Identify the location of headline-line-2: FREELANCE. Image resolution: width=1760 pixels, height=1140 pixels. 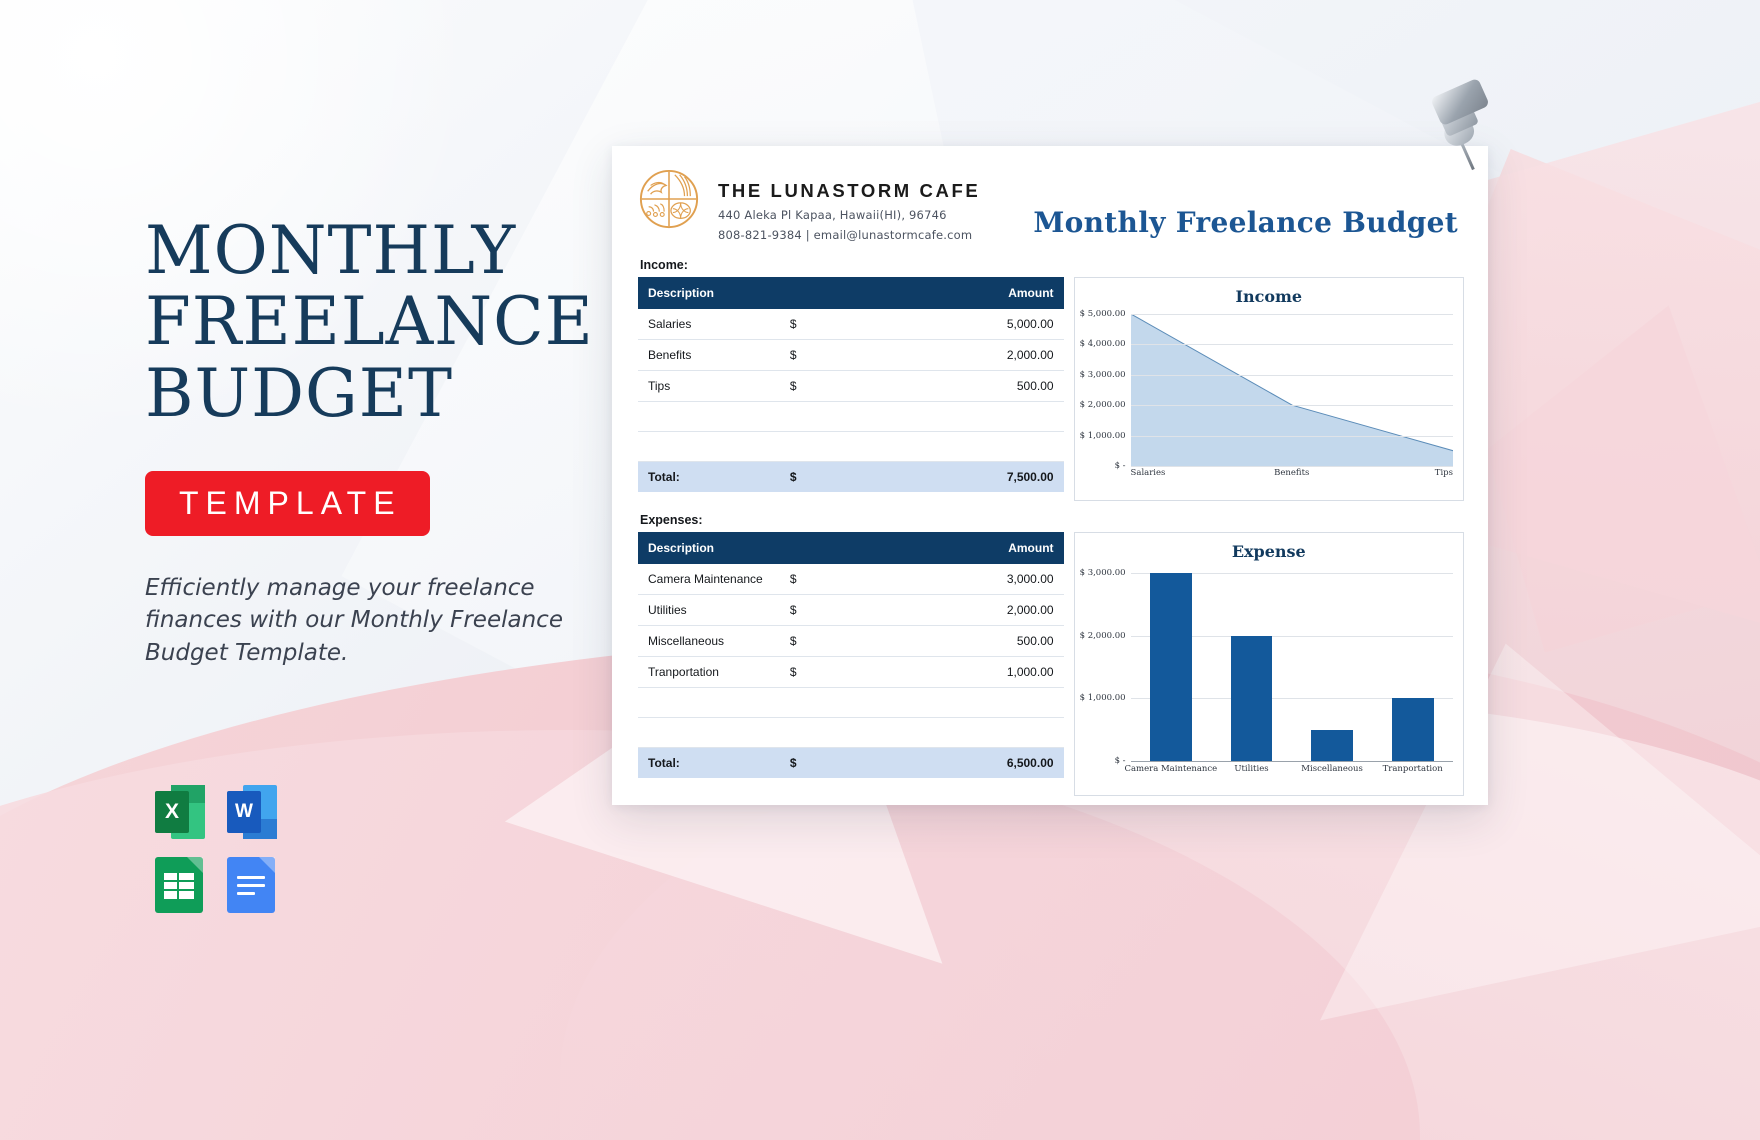
(369, 322).